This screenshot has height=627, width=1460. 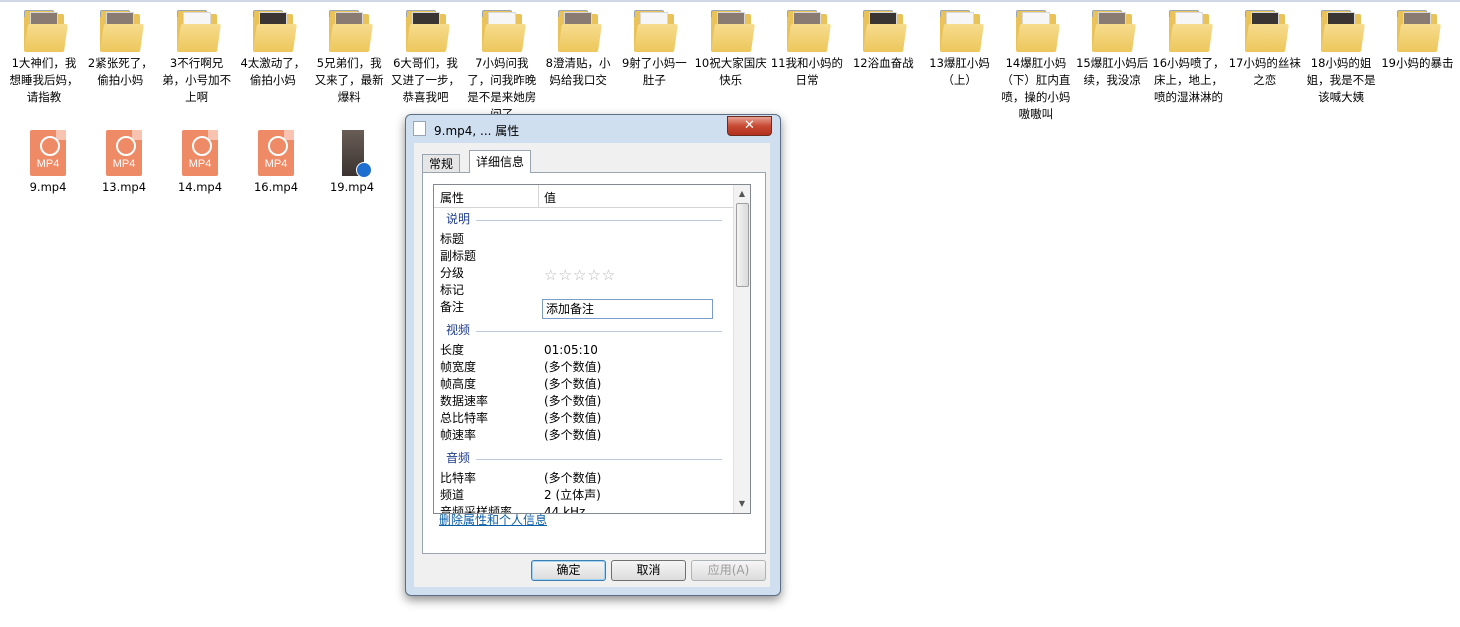 I want to click on file-label: 16.mp4, so click(x=276, y=187).